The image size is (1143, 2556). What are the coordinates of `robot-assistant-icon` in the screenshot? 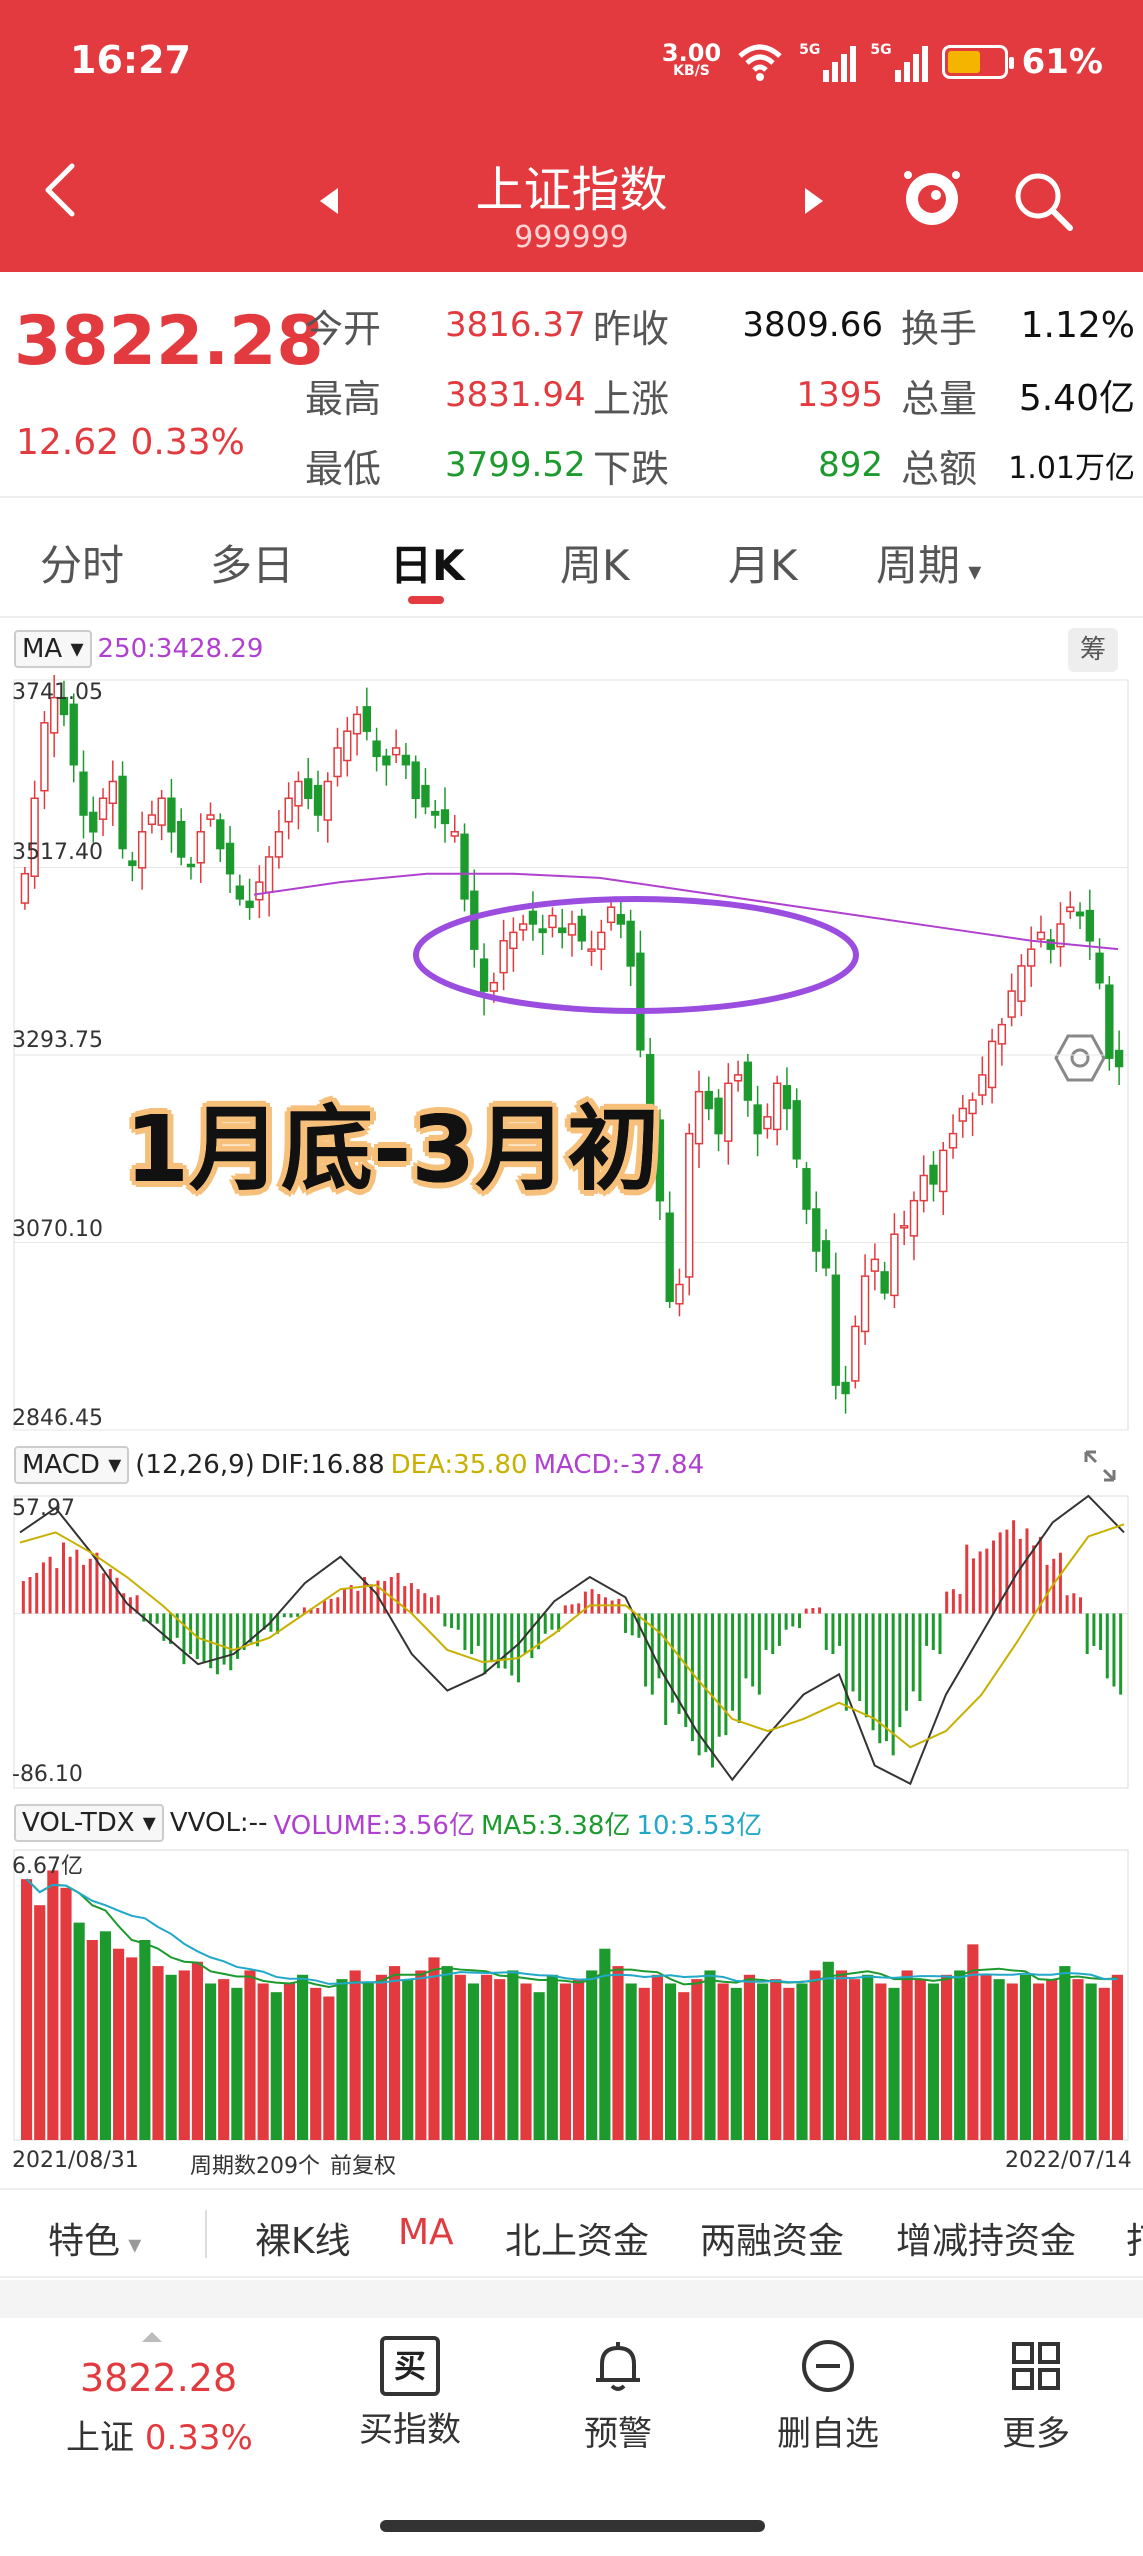 It's located at (932, 197).